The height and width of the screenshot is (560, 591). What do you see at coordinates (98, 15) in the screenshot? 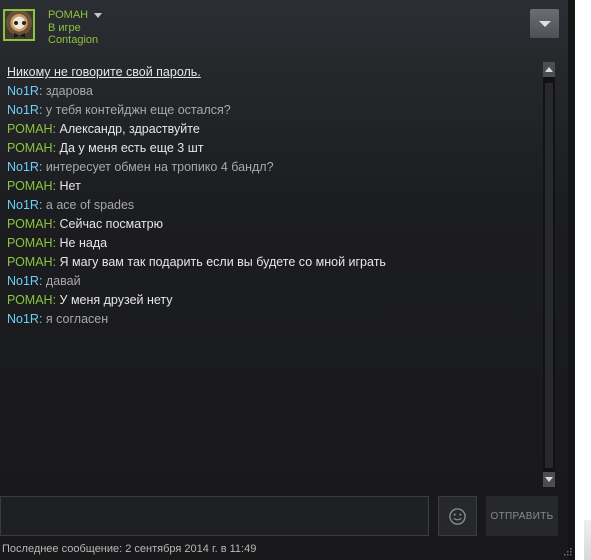
I see `dropdown-caret-icon` at bounding box center [98, 15].